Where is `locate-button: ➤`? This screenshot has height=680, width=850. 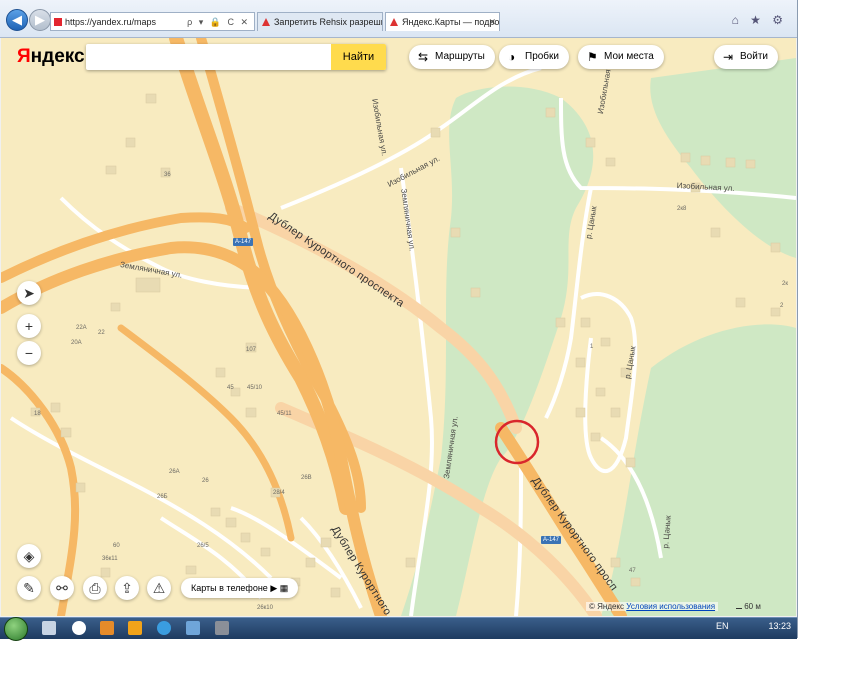
locate-button: ➤ is located at coordinates (29, 293).